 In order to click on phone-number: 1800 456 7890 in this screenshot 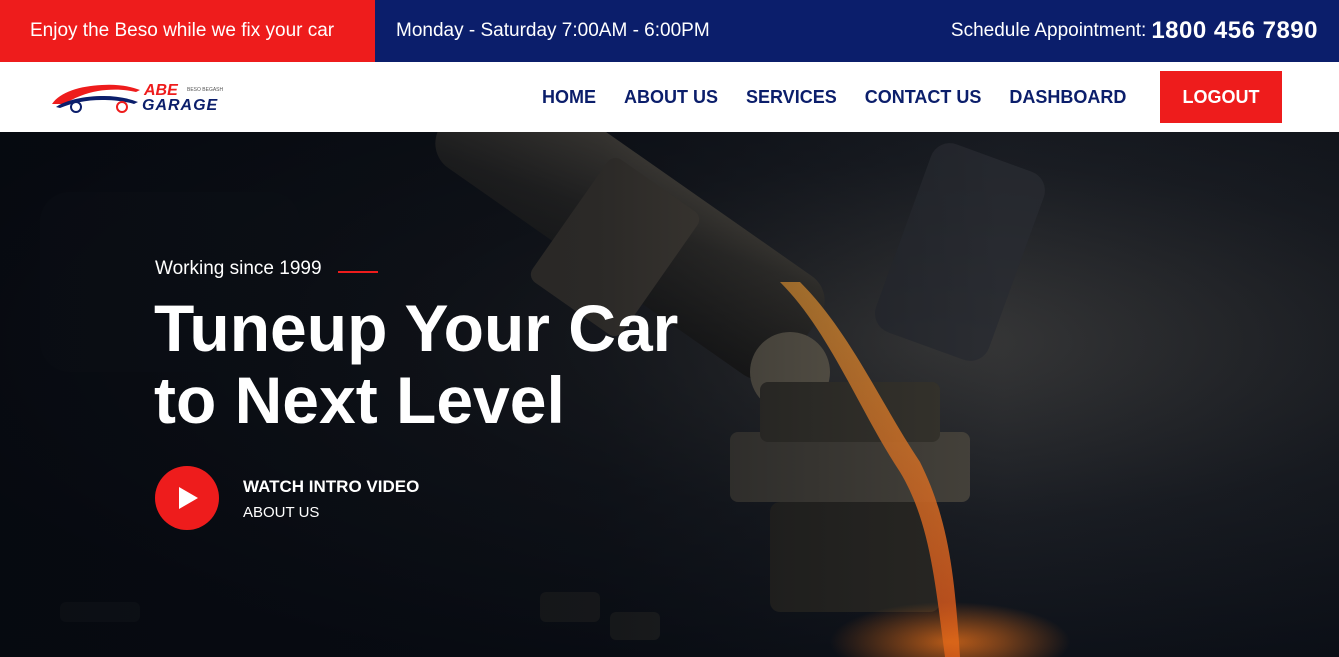, I will do `click(1234, 31)`.